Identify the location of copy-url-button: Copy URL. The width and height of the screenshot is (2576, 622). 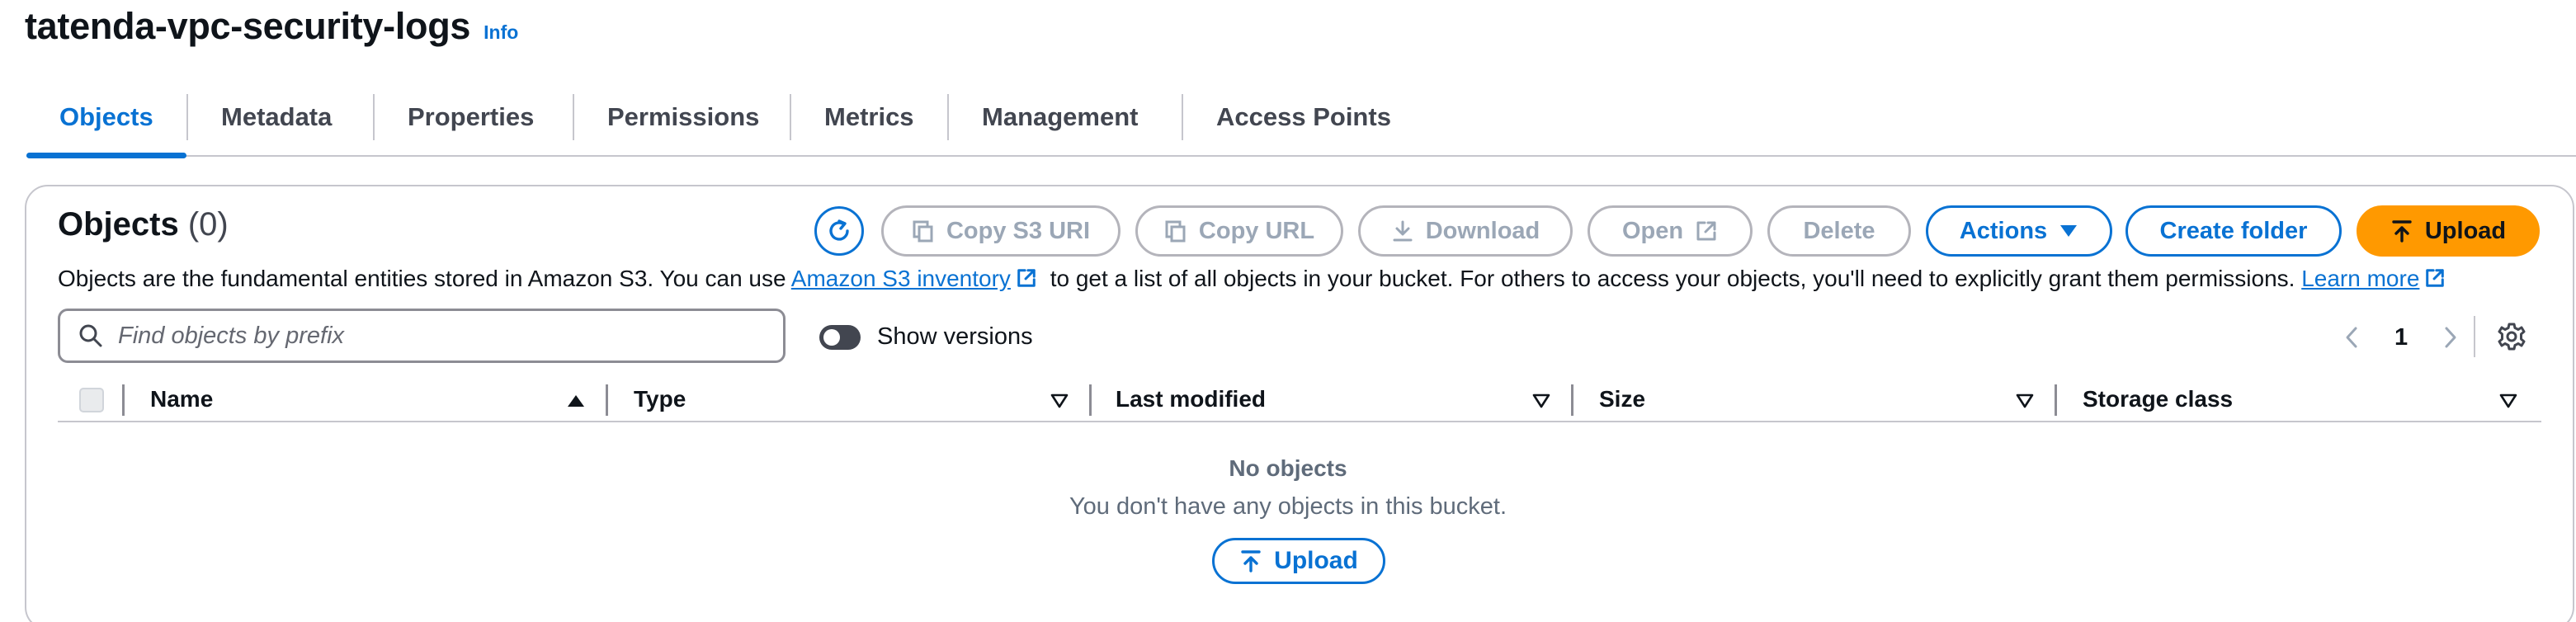
(1239, 231).